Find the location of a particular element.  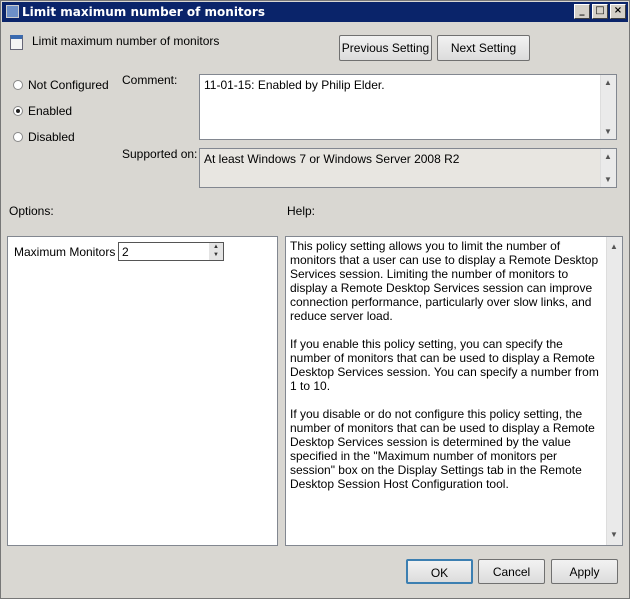

title-bar: Limit maximum number of monitors _ □ × is located at coordinates (315, 12).